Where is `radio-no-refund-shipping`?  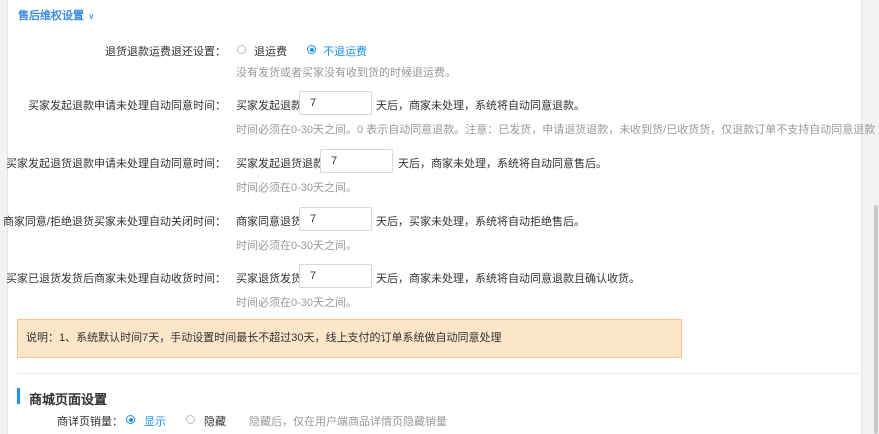
radio-no-refund-shipping is located at coordinates (311, 49).